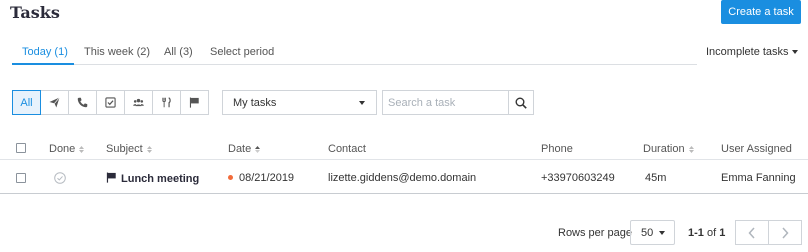 The width and height of the screenshot is (808, 252). What do you see at coordinates (668, 149) in the screenshot?
I see `column-header-duration: Duration` at bounding box center [668, 149].